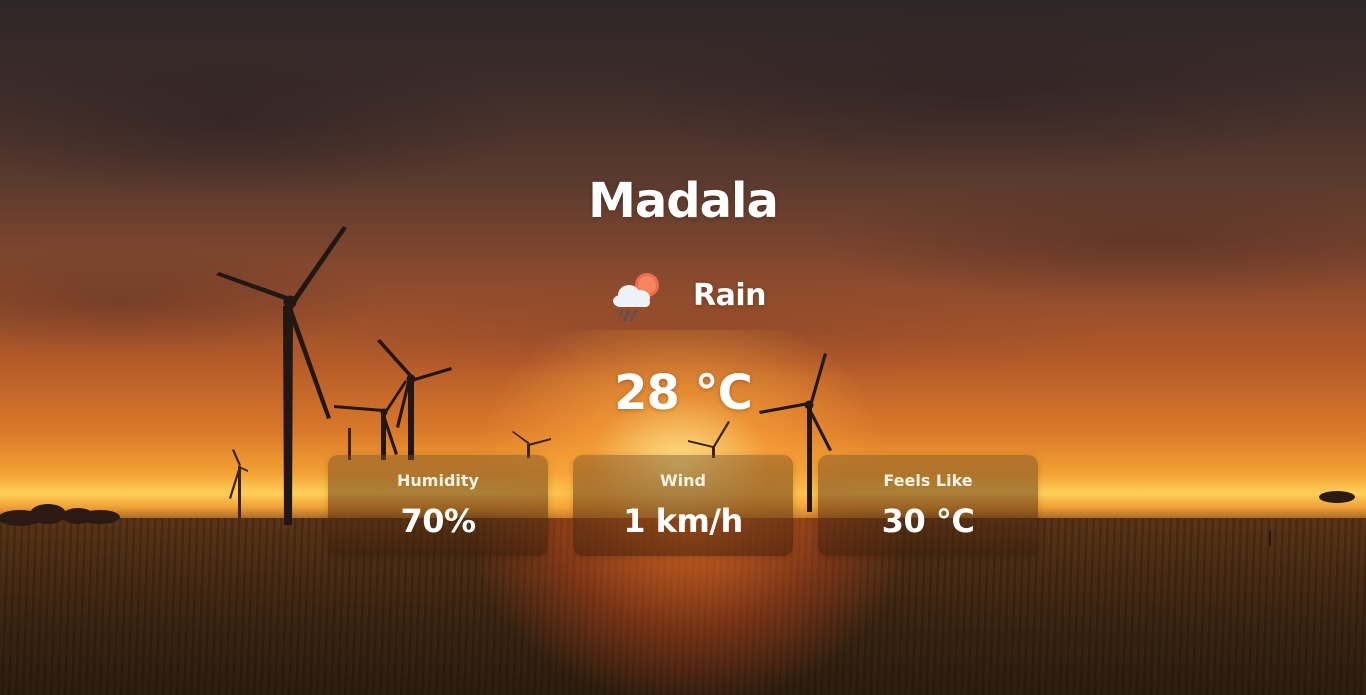 This screenshot has width=1366, height=695. Describe the element at coordinates (438, 521) in the screenshot. I see `humidity-value: 70%` at that location.